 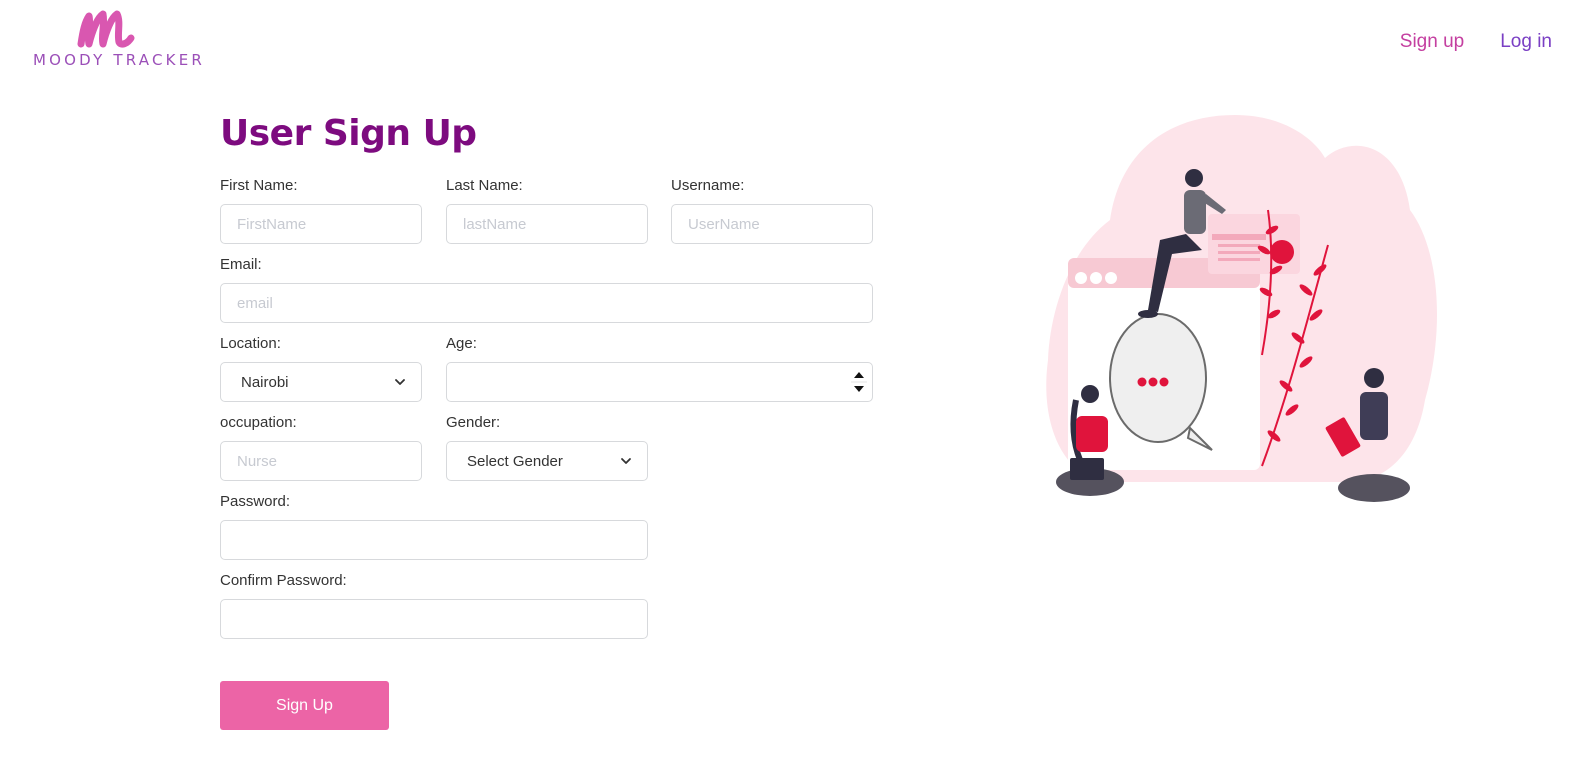 I want to click on last-name-input, so click(x=547, y=224).